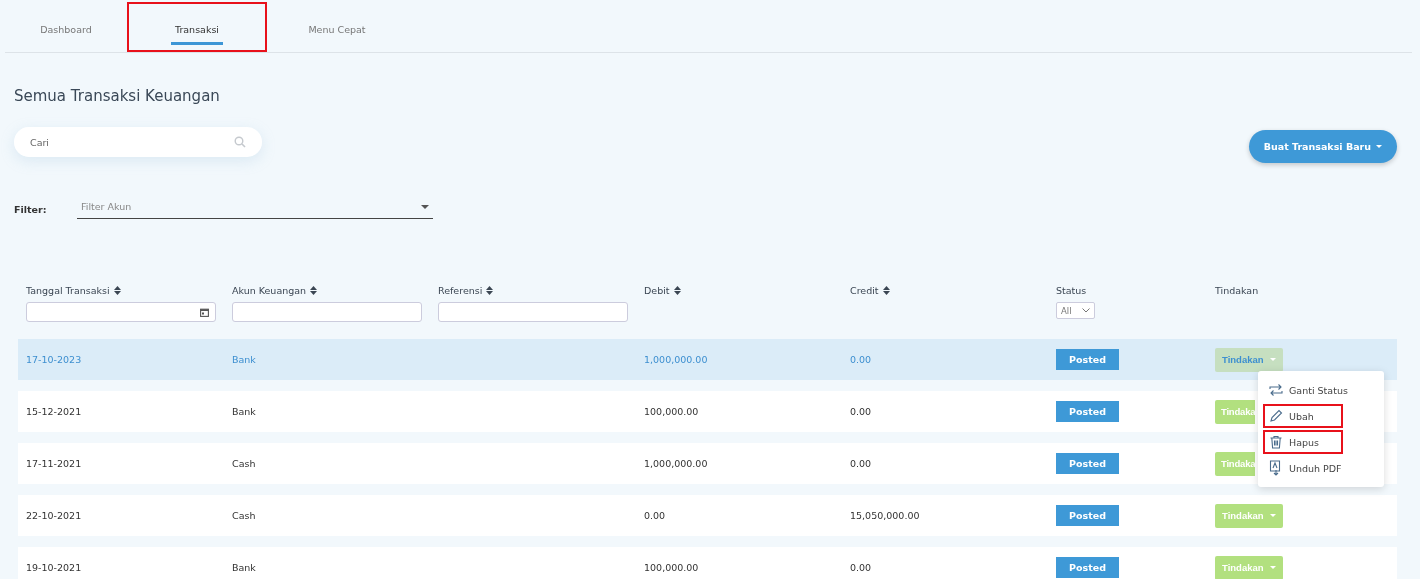 The image size is (1420, 579). Describe the element at coordinates (73, 290) in the screenshot. I see `column-header: Tanggal Transaksi` at that location.